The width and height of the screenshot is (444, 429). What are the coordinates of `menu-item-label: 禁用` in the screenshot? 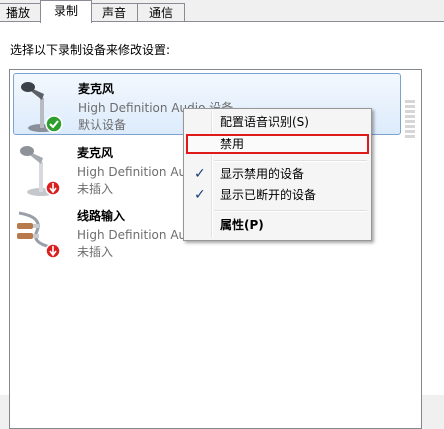 It's located at (232, 144).